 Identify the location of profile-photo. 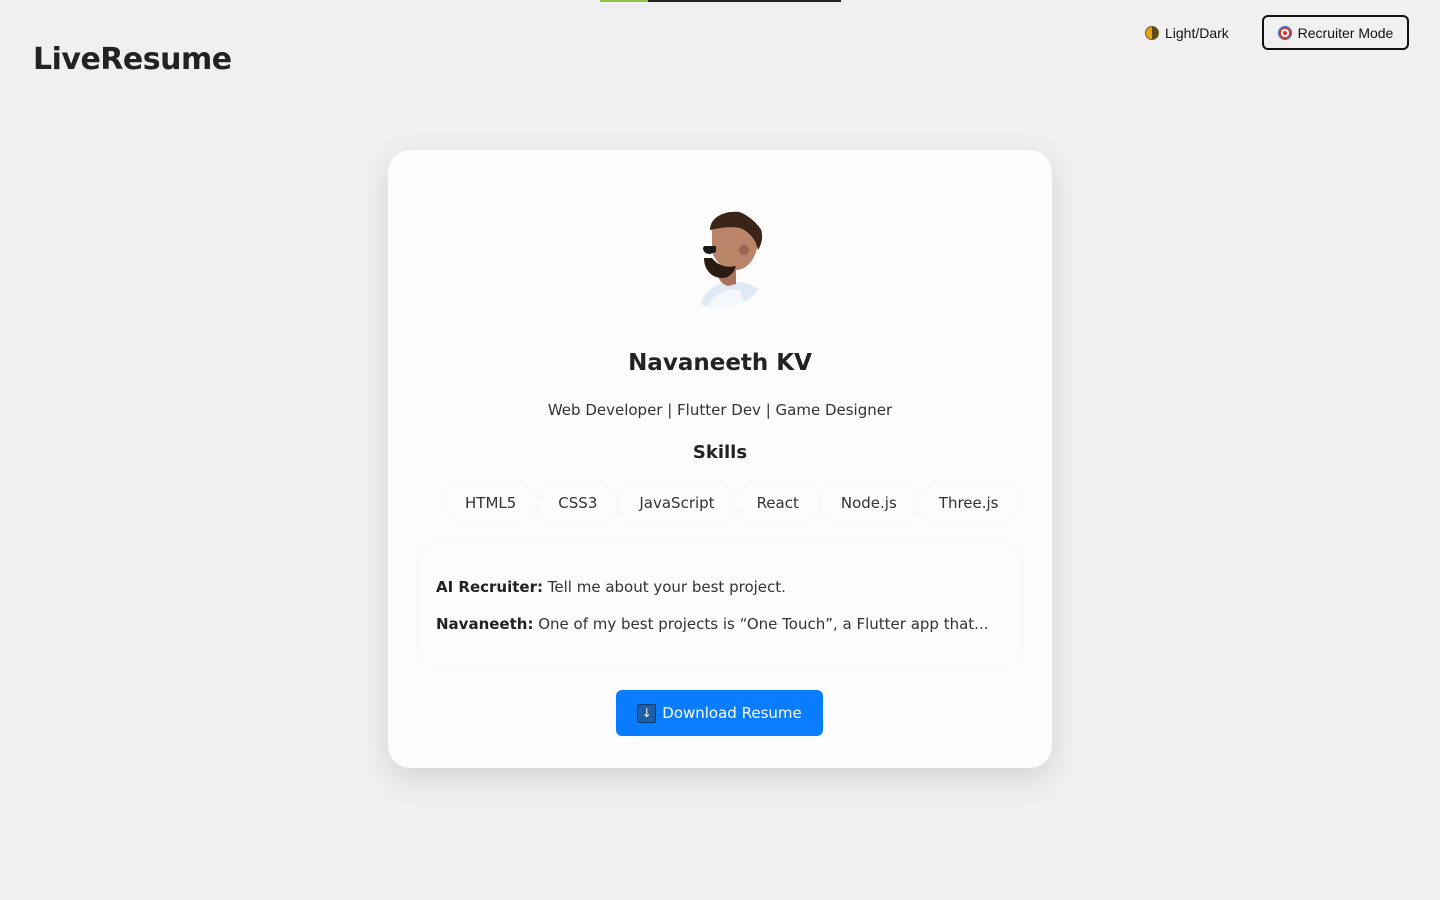
(735, 259).